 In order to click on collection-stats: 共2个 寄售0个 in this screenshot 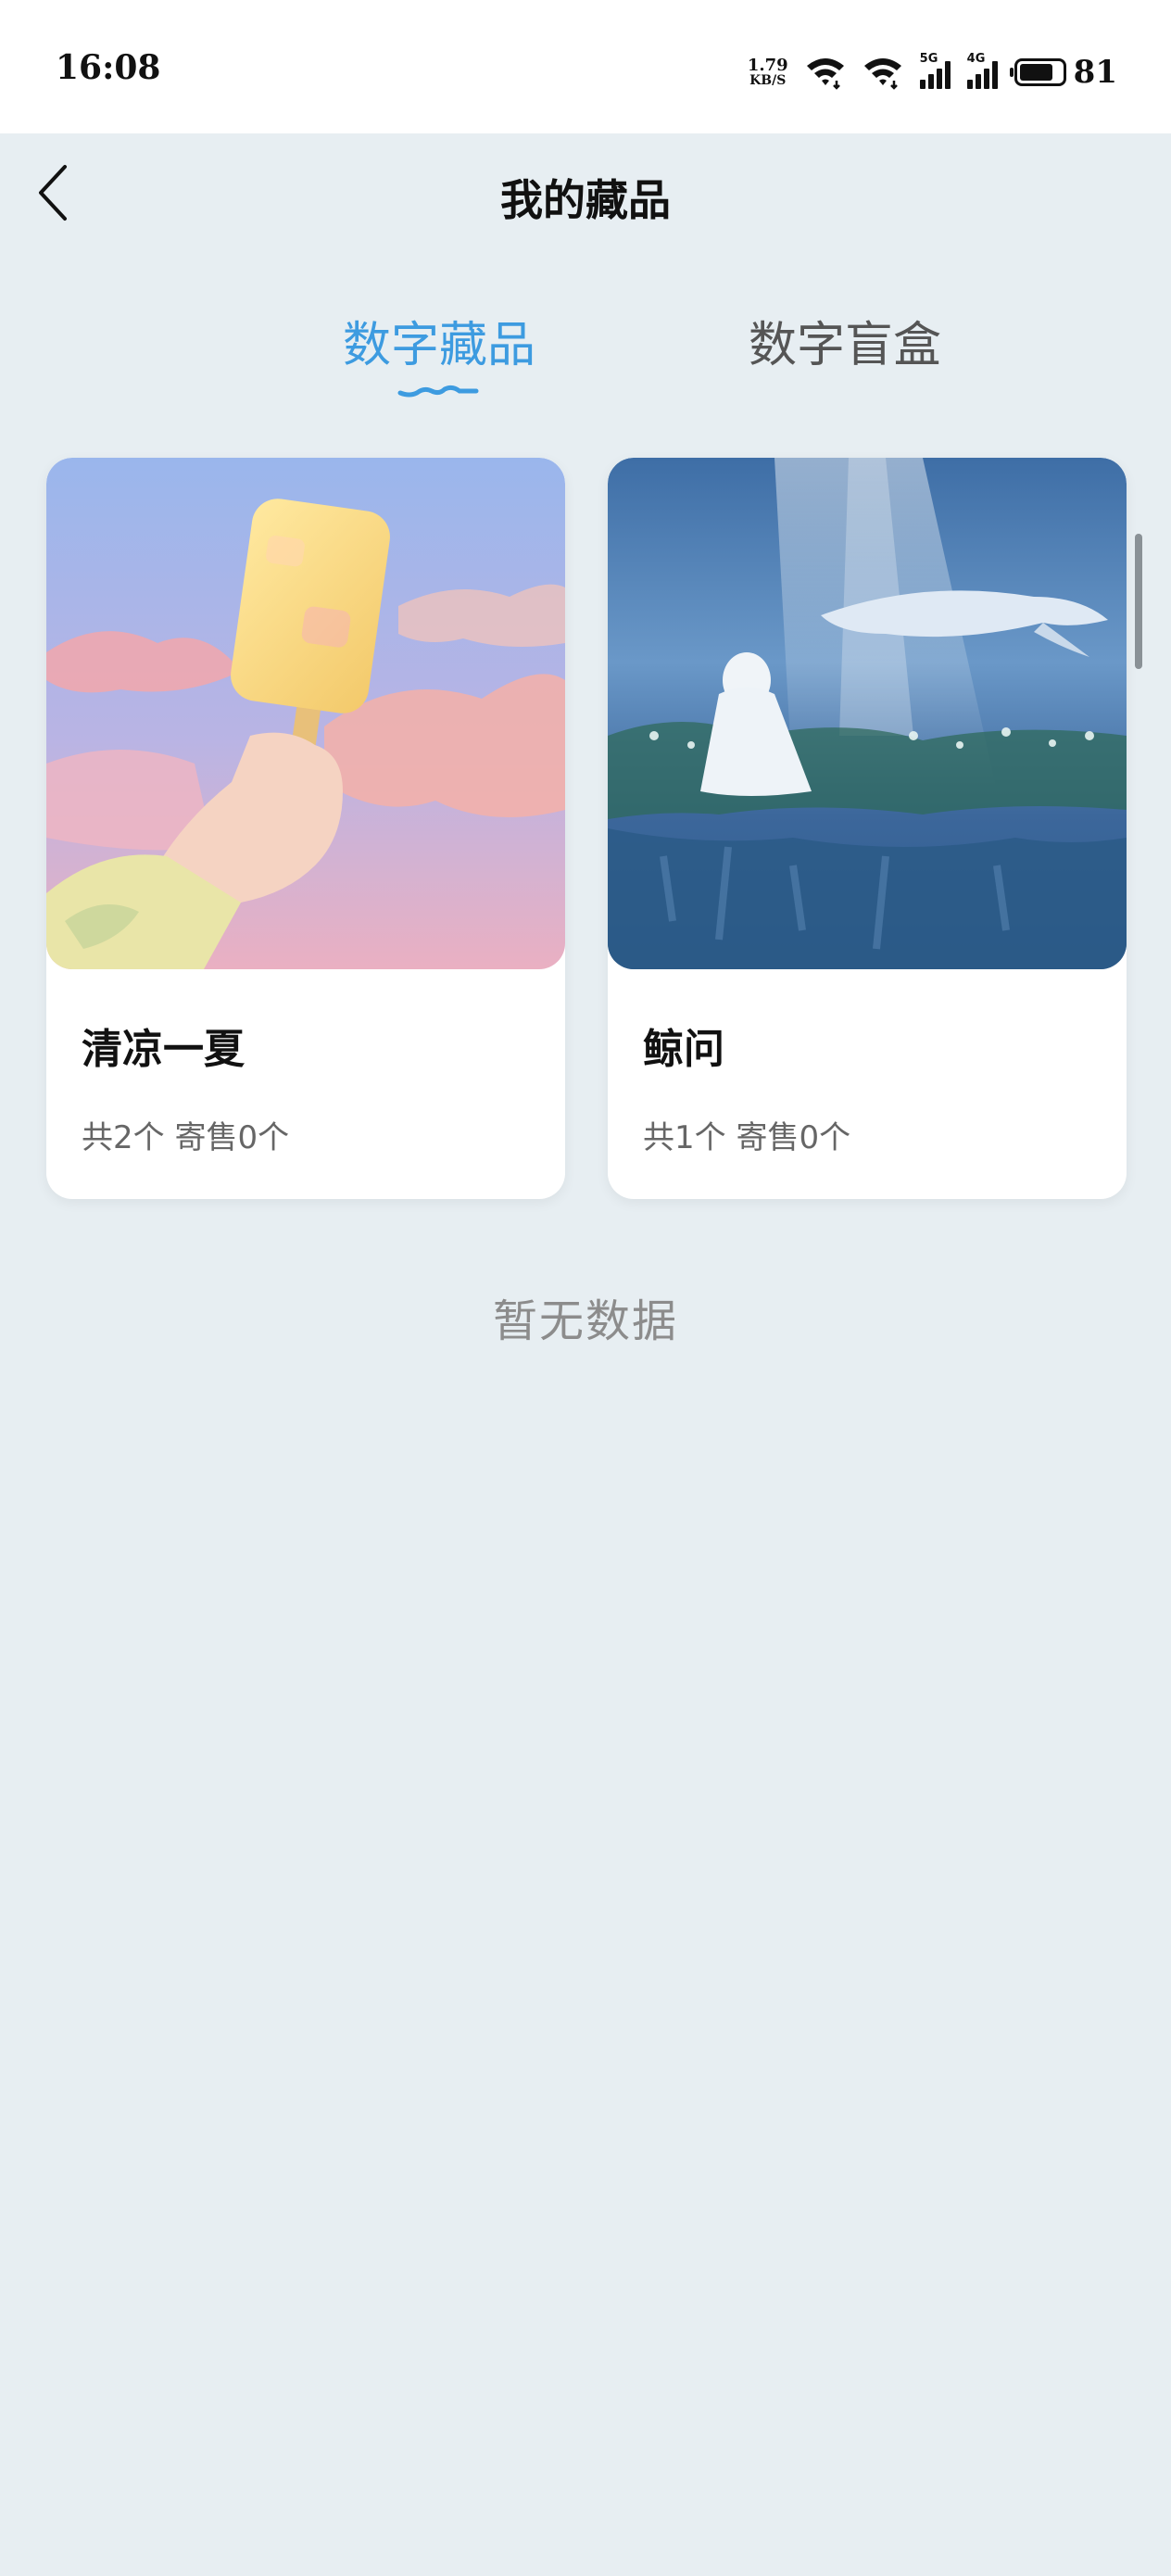, I will do `click(186, 1137)`.